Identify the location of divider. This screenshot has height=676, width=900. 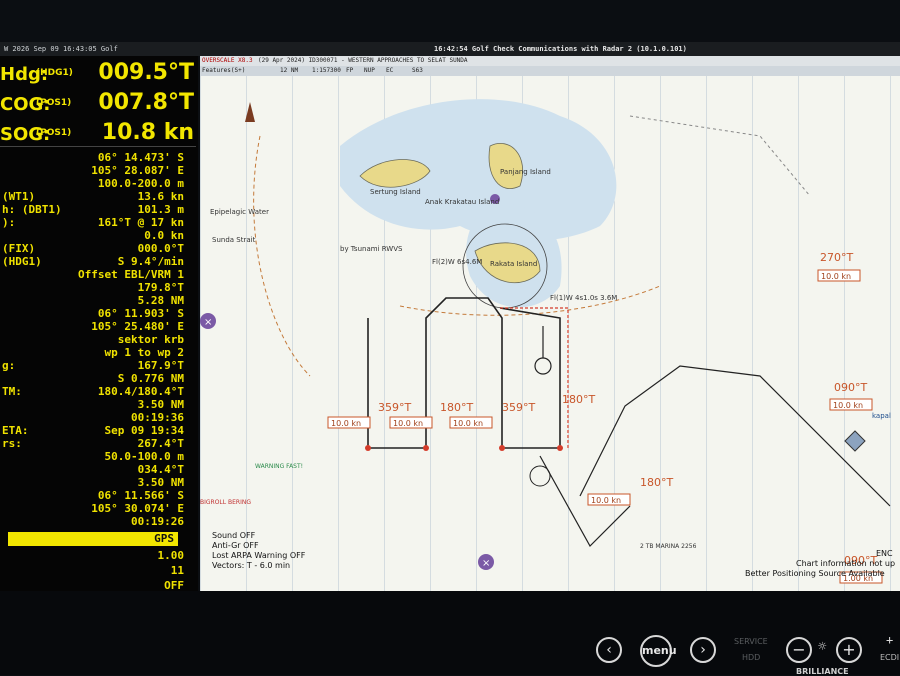
(98, 146).